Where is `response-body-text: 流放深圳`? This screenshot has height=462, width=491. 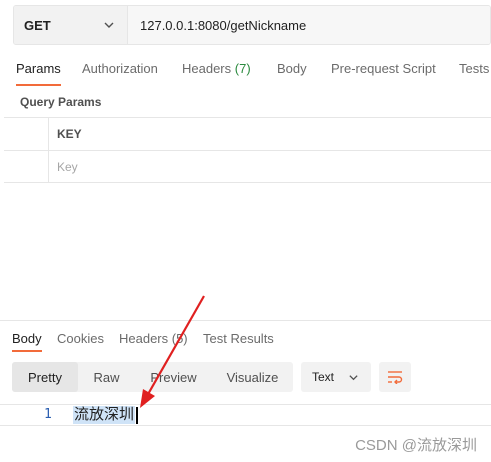 response-body-text: 流放深圳 is located at coordinates (104, 415).